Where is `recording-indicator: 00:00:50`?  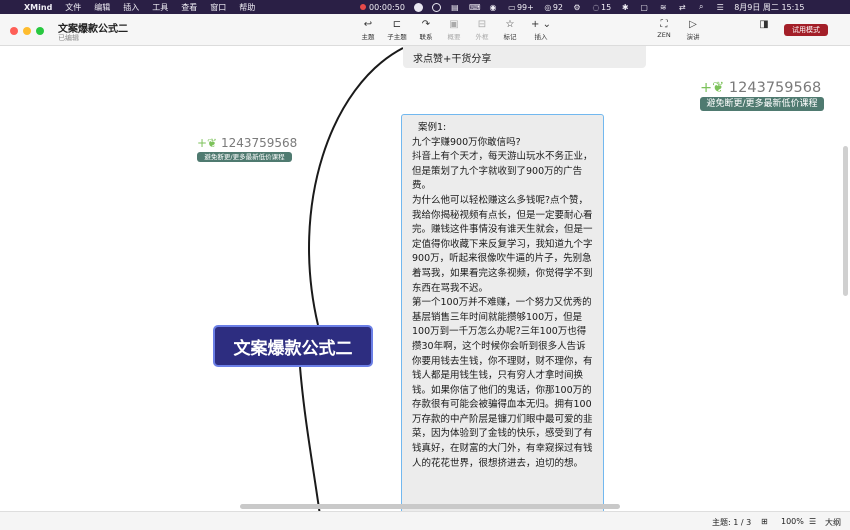
recording-indicator: 00:00:50 is located at coordinates (382, 7).